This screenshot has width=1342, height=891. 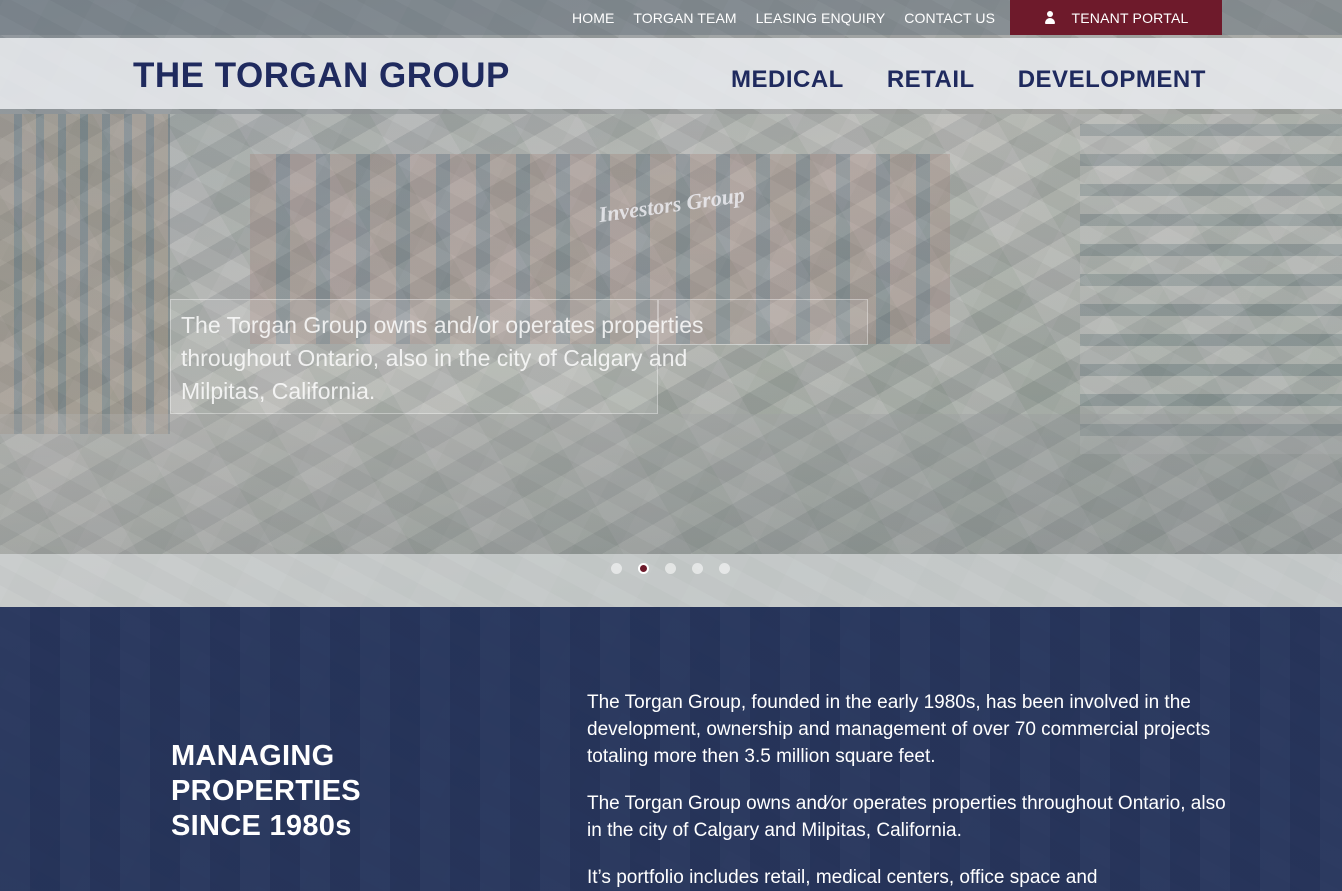 What do you see at coordinates (671, 580) in the screenshot?
I see `slider-control-strip` at bounding box center [671, 580].